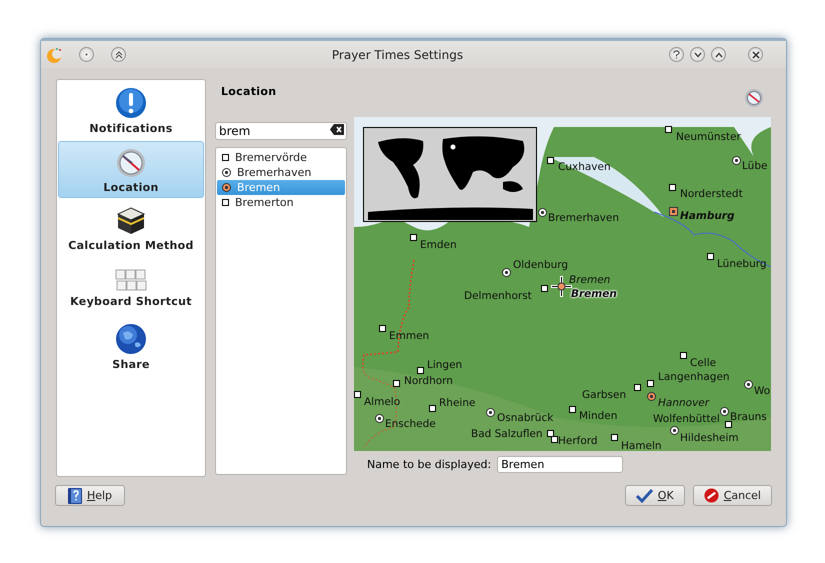 The height and width of the screenshot is (563, 825). I want to click on city-label: Nordhorn, so click(428, 381).